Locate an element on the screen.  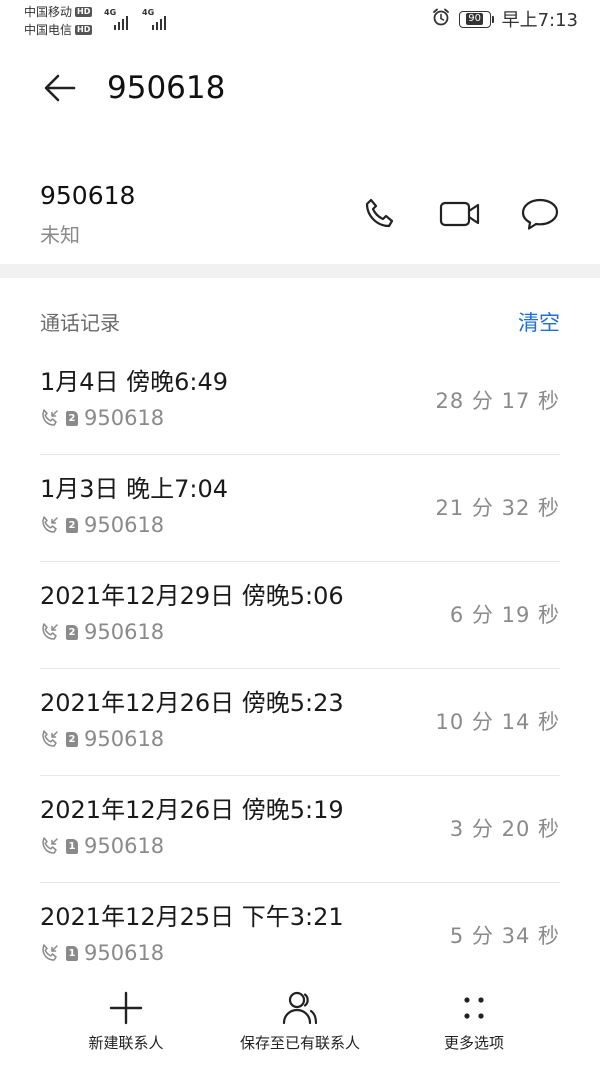
status-bar: 中国移动 HD 中国电信 HD 4G 4G 90 早上7:13 is located at coordinates (300, 21).